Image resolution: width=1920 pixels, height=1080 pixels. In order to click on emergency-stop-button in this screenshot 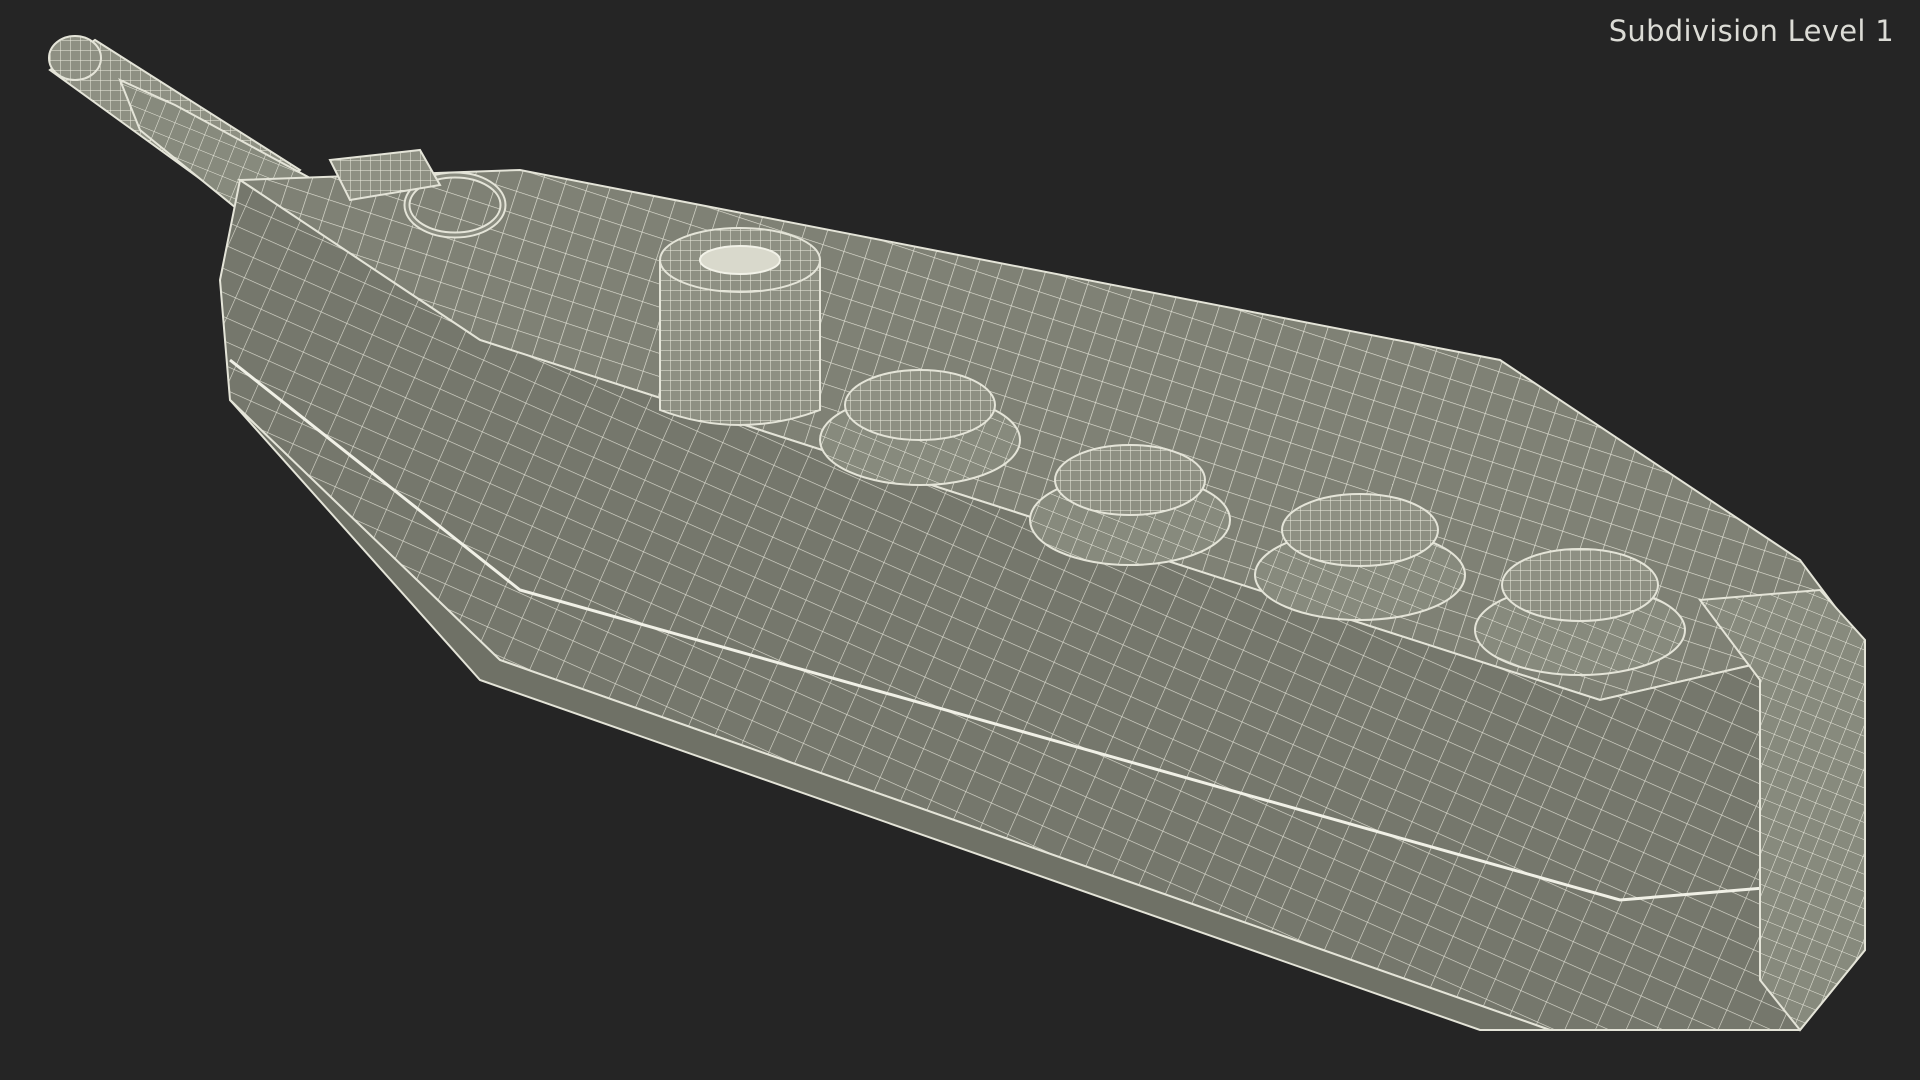, I will do `click(740, 326)`.